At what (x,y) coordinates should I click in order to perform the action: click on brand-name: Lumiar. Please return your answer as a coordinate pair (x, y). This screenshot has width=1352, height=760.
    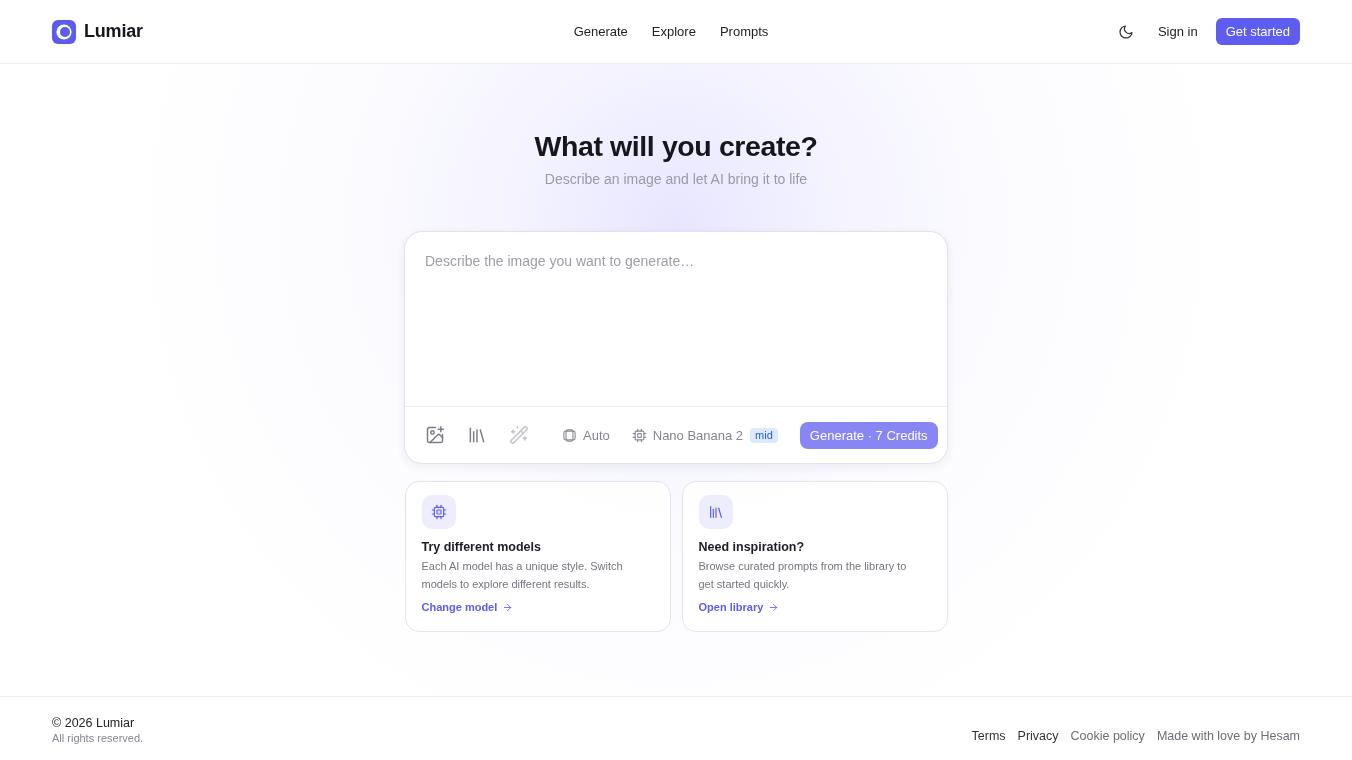
    Looking at the image, I should click on (113, 31).